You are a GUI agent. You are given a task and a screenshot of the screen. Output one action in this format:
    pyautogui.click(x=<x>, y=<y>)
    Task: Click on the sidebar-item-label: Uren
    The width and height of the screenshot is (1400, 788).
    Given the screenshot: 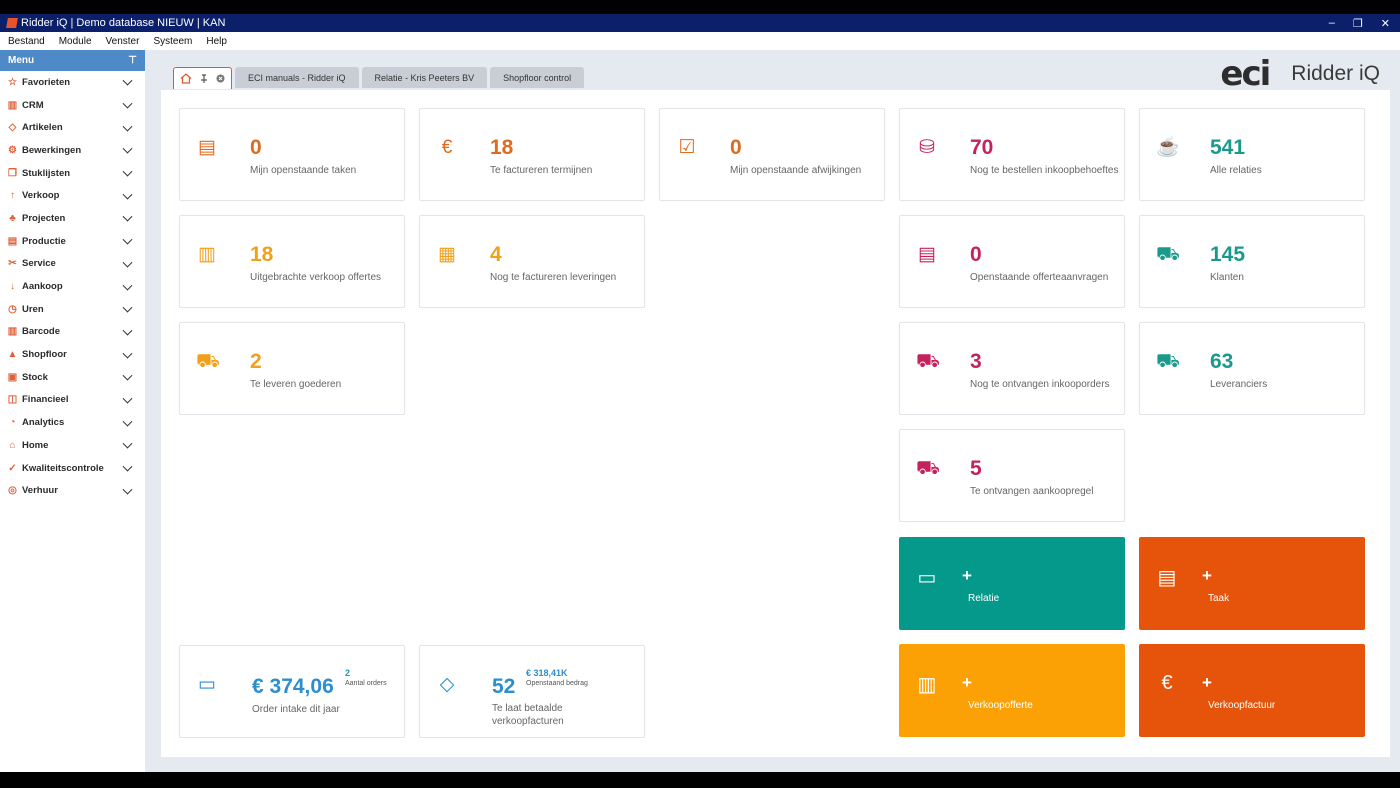 What is the action you would take?
    pyautogui.click(x=33, y=309)
    